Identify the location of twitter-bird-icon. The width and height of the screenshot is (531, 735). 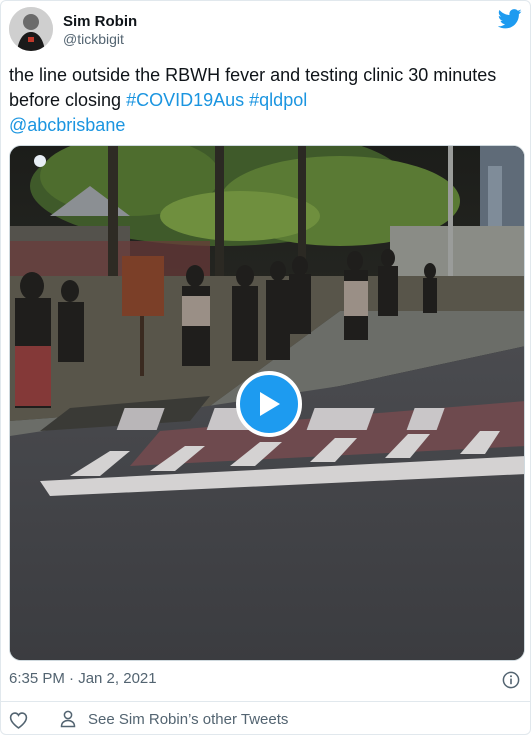
(510, 19).